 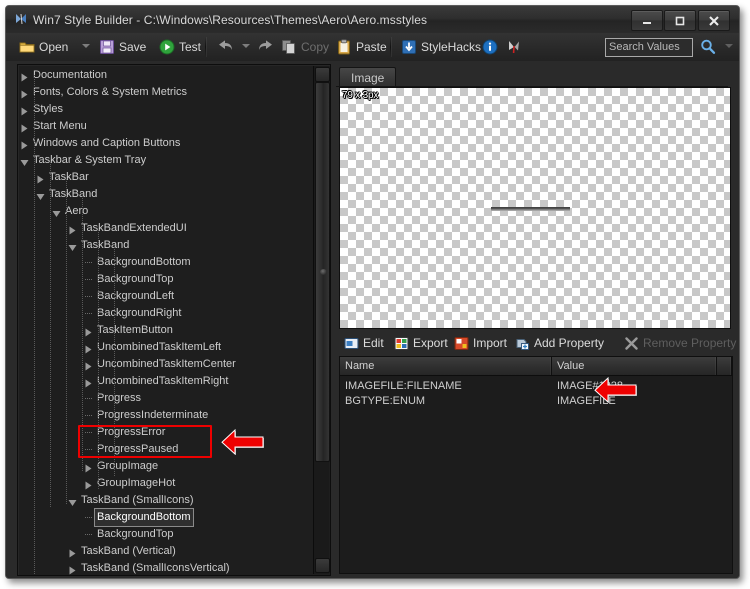 What do you see at coordinates (166, 466) in the screenshot?
I see `tree-item-groupimage: GroupImage` at bounding box center [166, 466].